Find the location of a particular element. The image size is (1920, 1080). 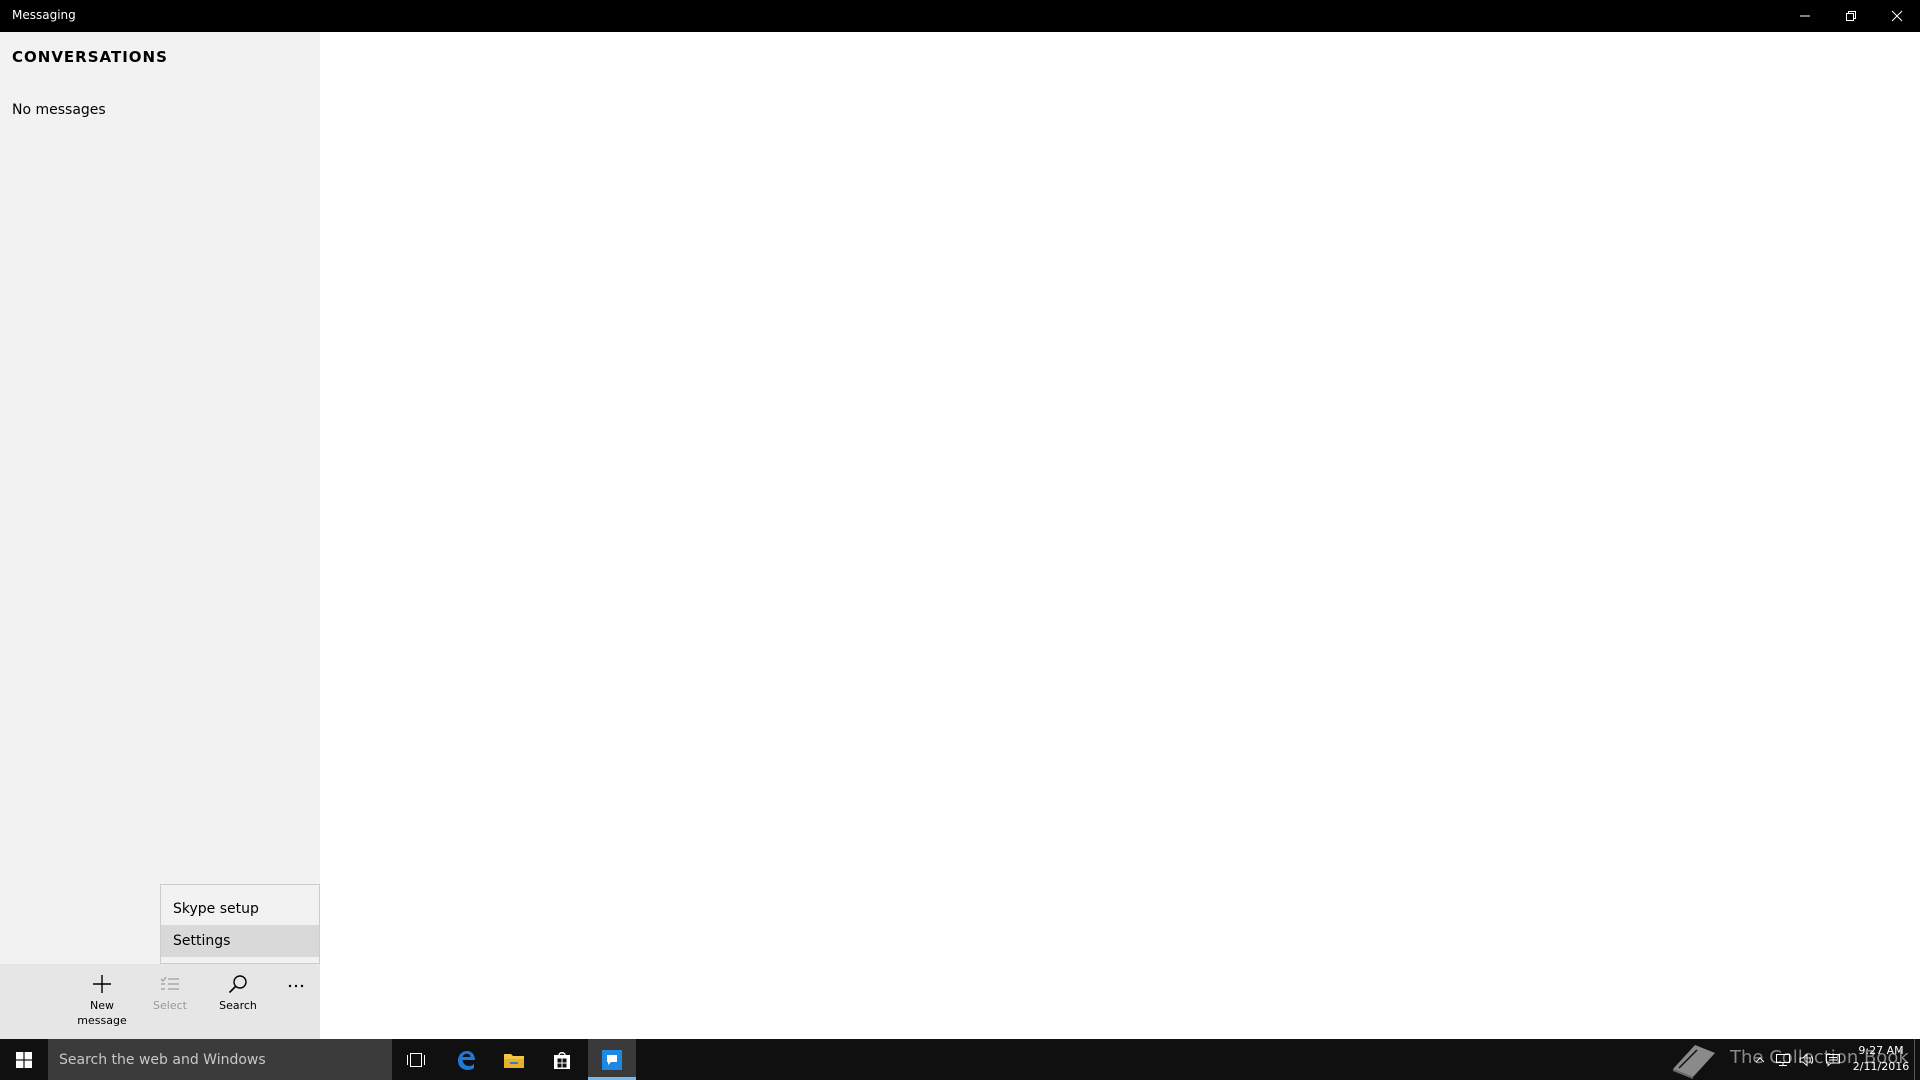

folder-icon is located at coordinates (514, 1060).